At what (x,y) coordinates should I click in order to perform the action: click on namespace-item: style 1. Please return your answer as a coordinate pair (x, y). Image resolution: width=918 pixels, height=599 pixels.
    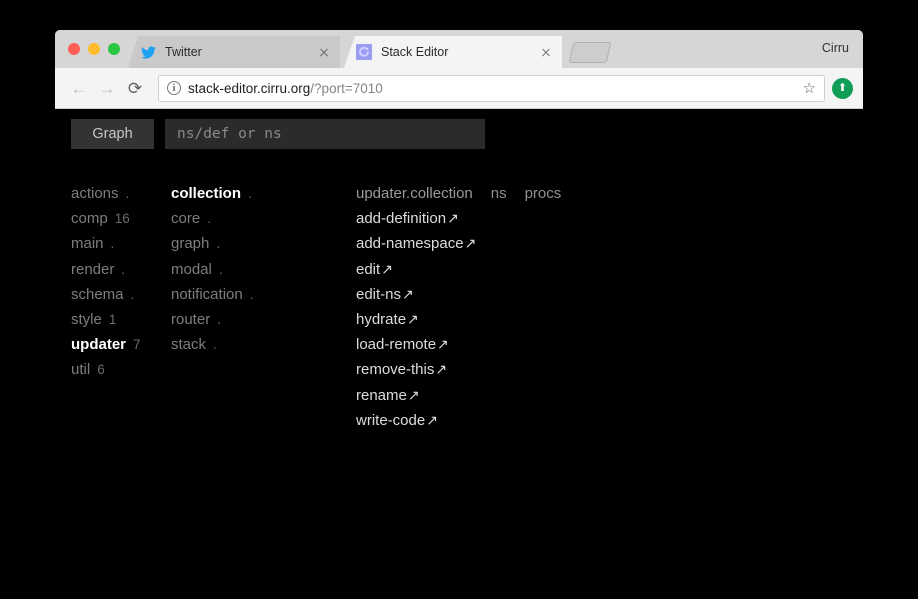
    Looking at the image, I should click on (121, 323).